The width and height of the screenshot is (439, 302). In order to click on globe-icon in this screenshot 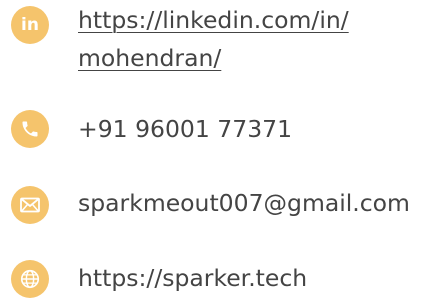, I will do `click(30, 279)`.